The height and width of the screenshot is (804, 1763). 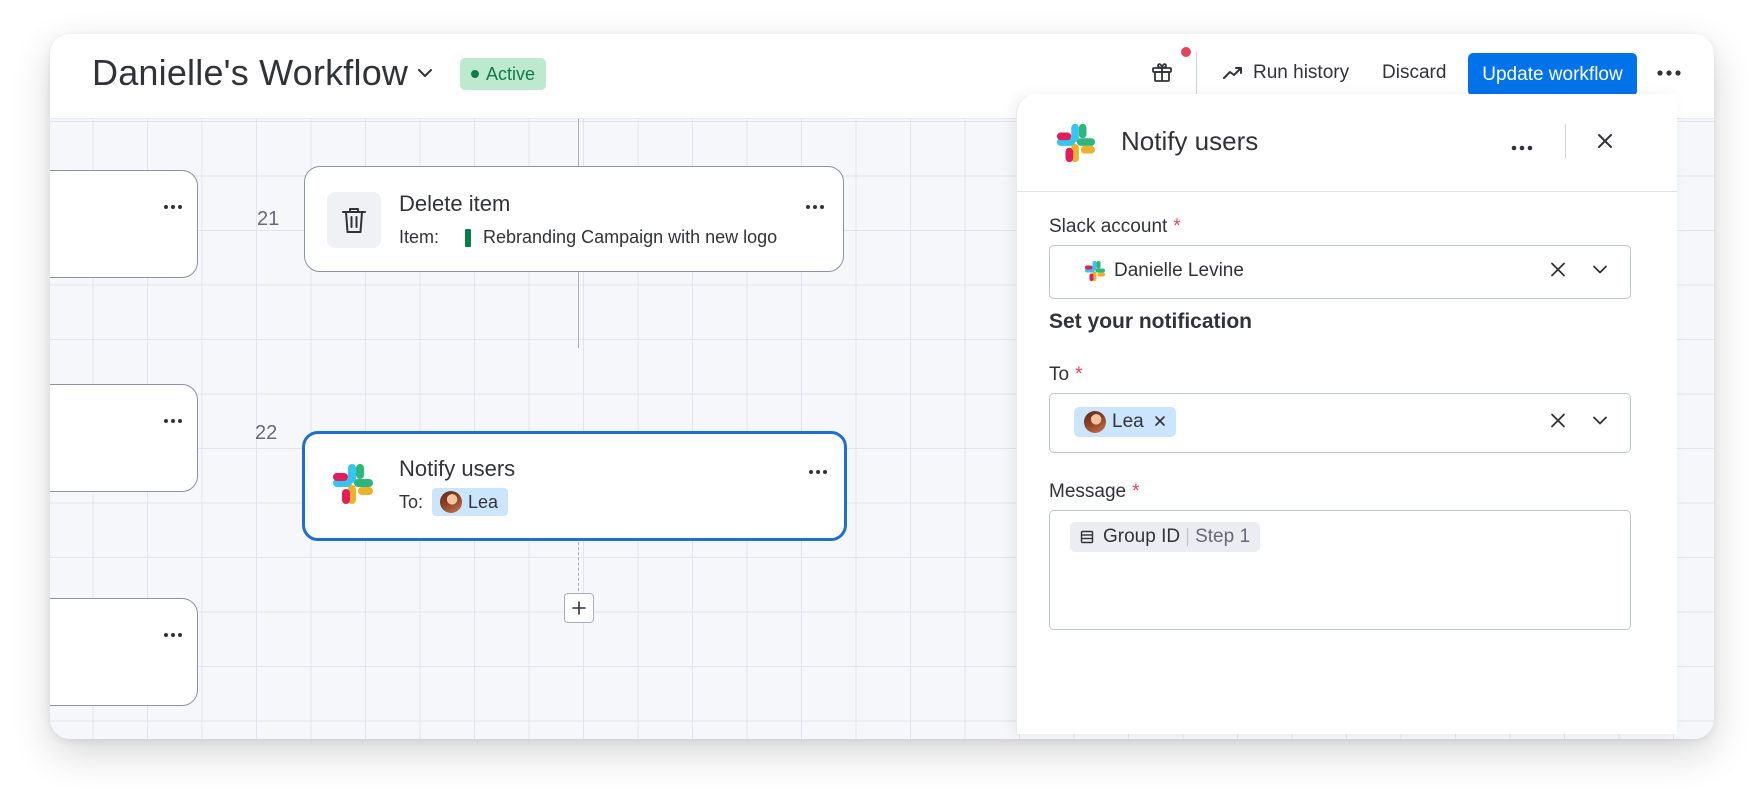 What do you see at coordinates (1347, 143) in the screenshot?
I see `panel-header: Notify users` at bounding box center [1347, 143].